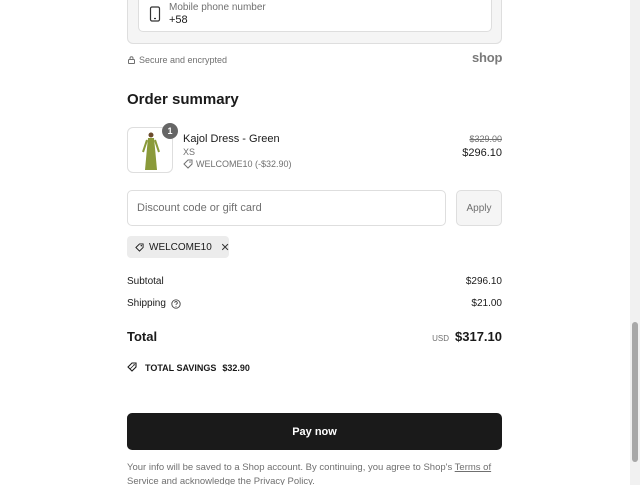 This screenshot has height=485, width=640. Describe the element at coordinates (483, 281) in the screenshot. I see `subtotal-value: $296.10` at that location.